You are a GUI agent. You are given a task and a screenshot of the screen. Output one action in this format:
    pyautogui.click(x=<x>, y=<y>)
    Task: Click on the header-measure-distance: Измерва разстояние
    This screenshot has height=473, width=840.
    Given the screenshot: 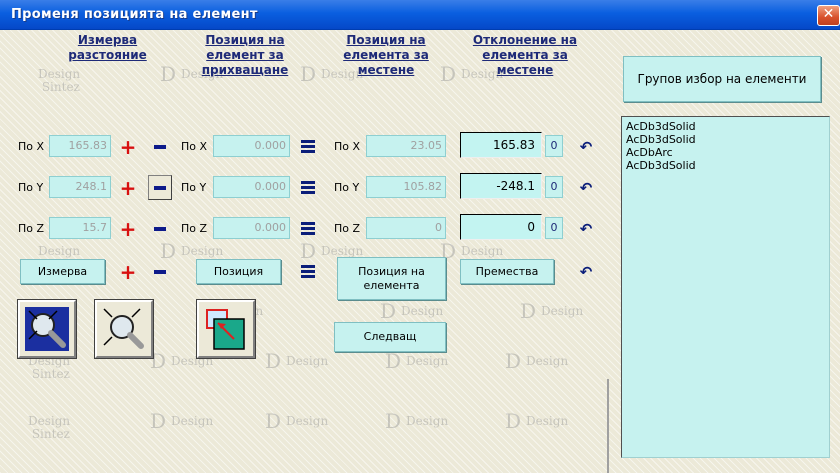 What is the action you would take?
    pyautogui.click(x=107, y=47)
    